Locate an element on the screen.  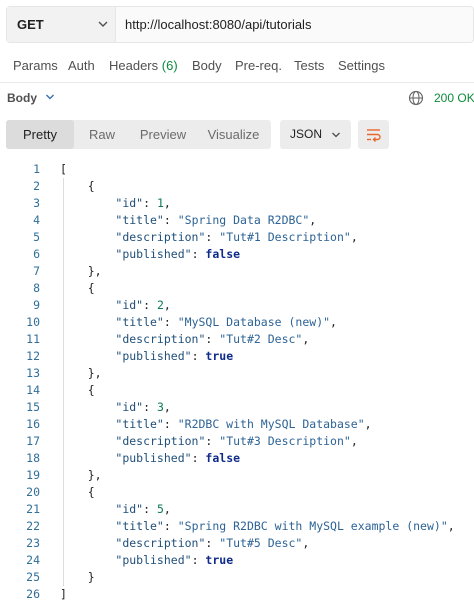
tab-settings: Settings is located at coordinates (361, 65).